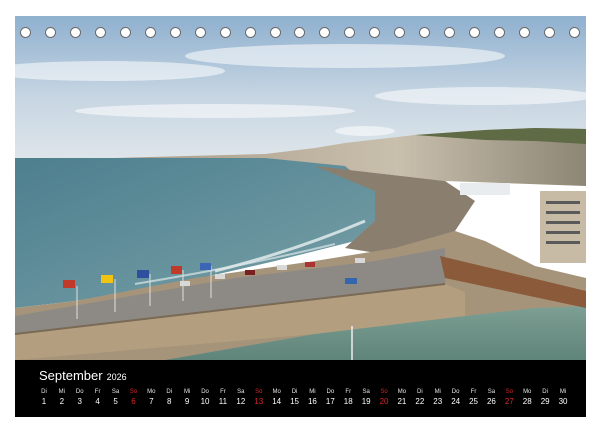  I want to click on casino-building, so click(485, 189).